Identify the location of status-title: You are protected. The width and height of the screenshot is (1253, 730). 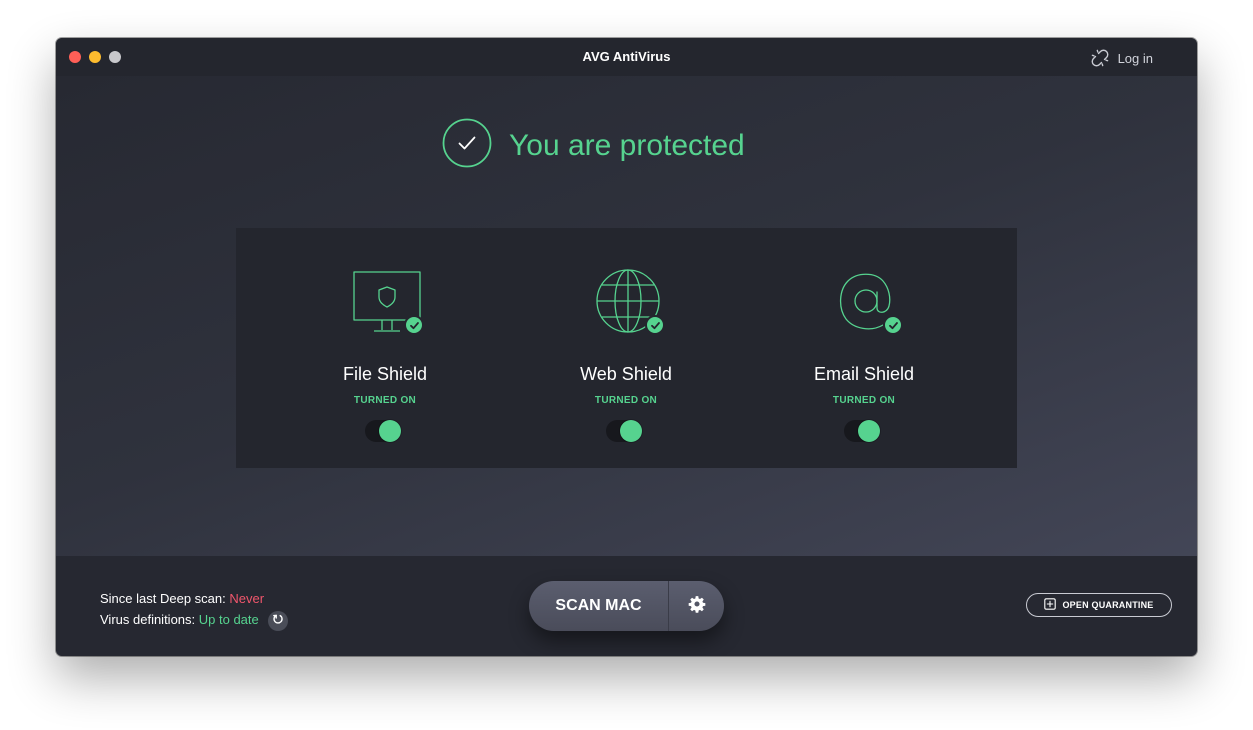
(627, 145).